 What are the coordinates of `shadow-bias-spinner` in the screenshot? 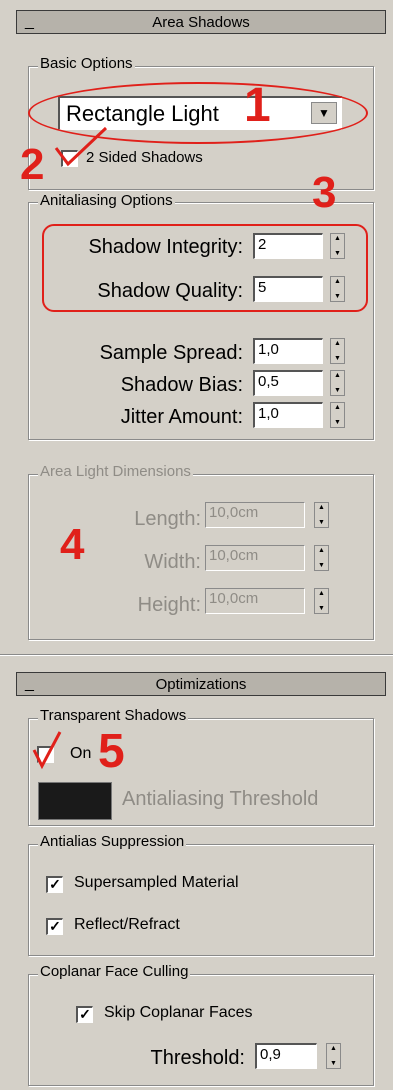 It's located at (337, 383).